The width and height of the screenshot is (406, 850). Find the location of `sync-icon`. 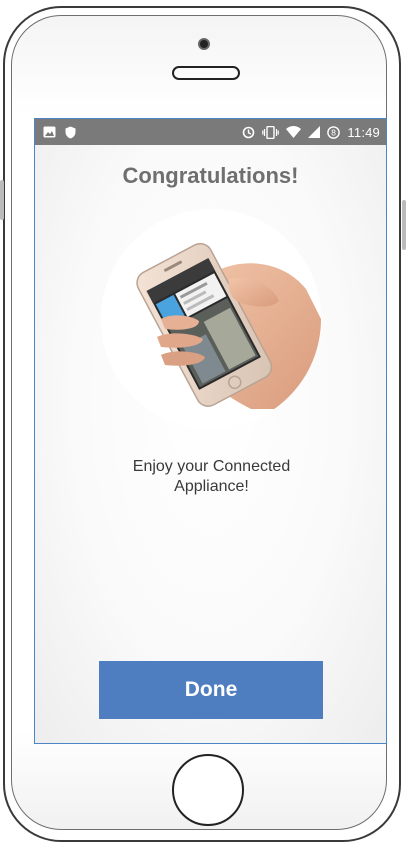

sync-icon is located at coordinates (249, 132).